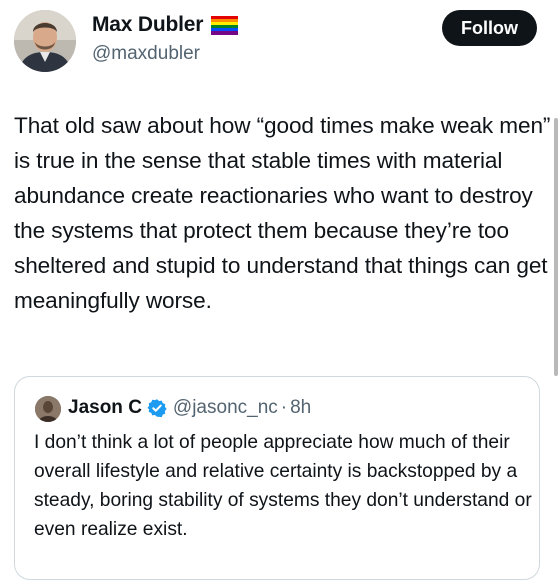 The image size is (560, 587). Describe the element at coordinates (157, 408) in the screenshot. I see `verified-badge-icon` at that location.